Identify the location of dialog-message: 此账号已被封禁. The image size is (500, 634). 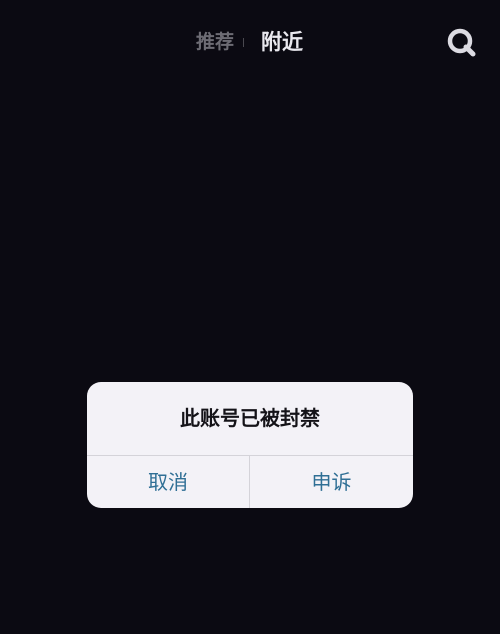
(250, 418).